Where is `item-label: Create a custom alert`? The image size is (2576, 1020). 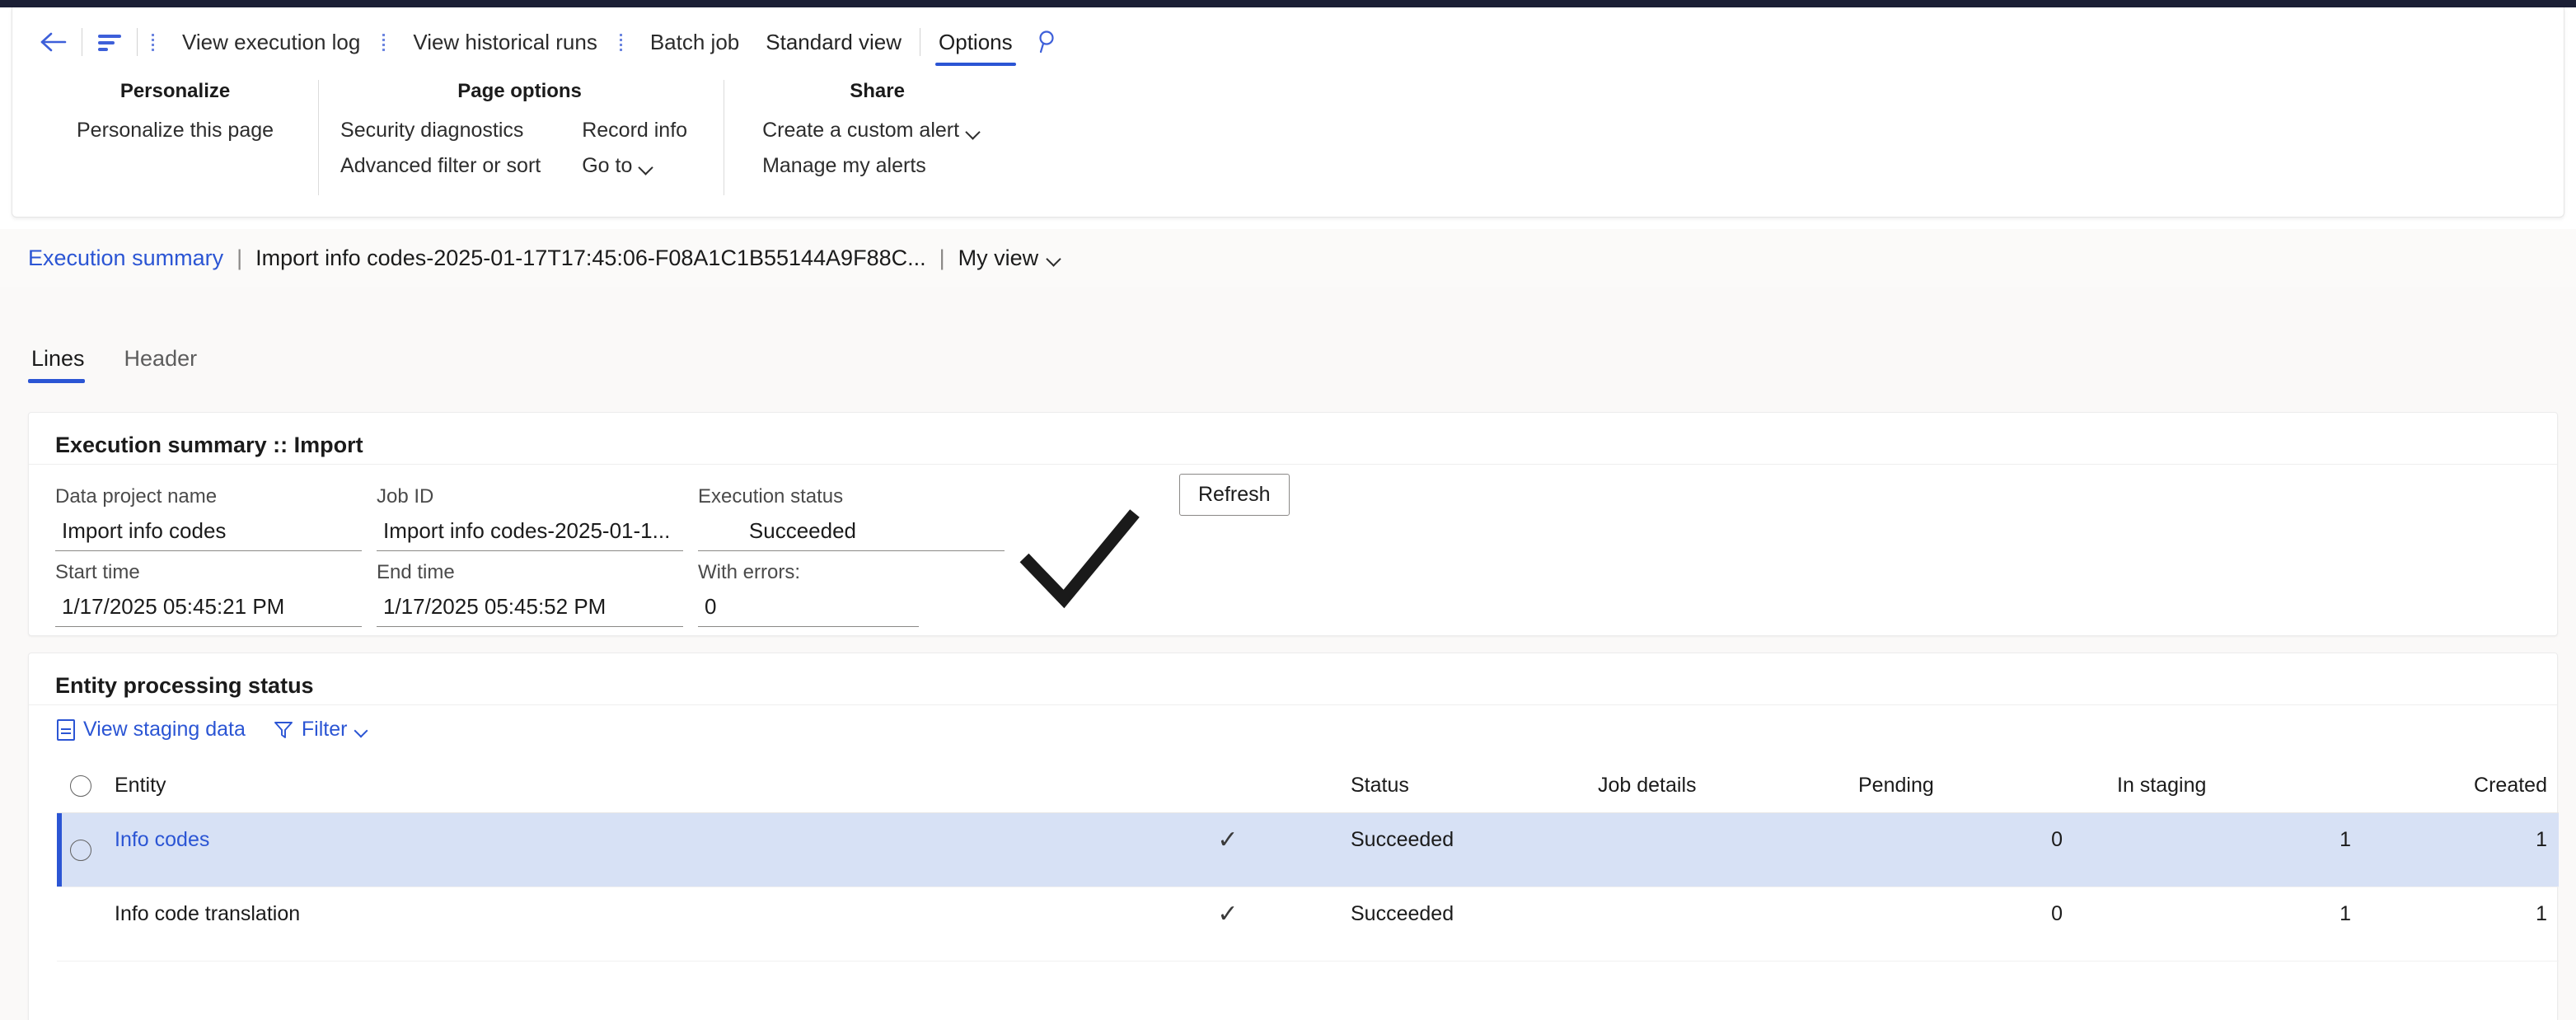
item-label: Create a custom alert is located at coordinates (861, 130).